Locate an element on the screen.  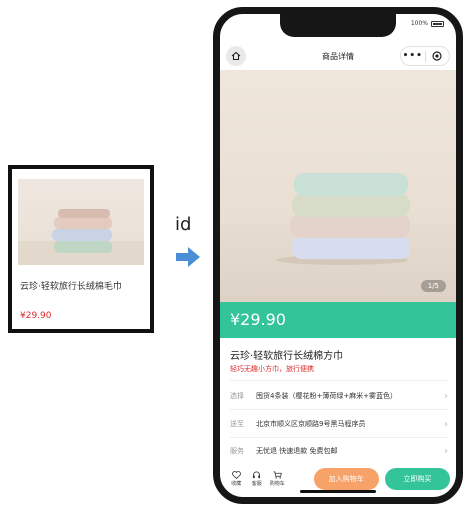
product-card: 云珍·轻软旅行长绒棉毛巾 ¥29.90 is located at coordinates (81, 249).